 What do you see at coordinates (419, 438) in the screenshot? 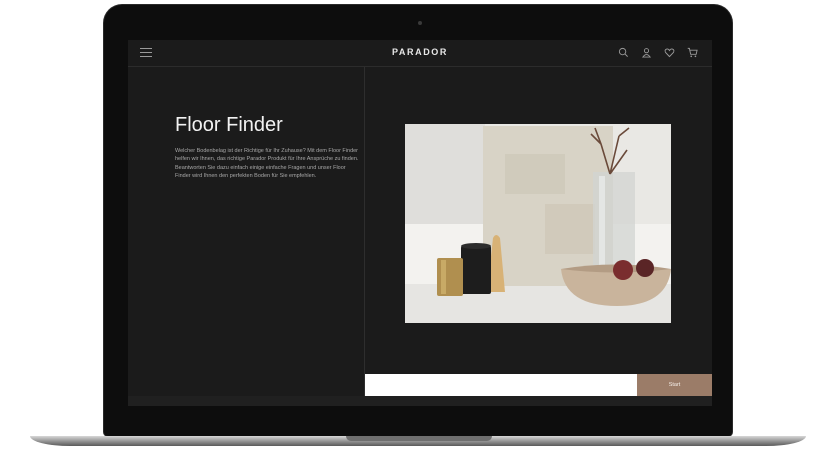
I see `laptop-base-notch` at bounding box center [419, 438].